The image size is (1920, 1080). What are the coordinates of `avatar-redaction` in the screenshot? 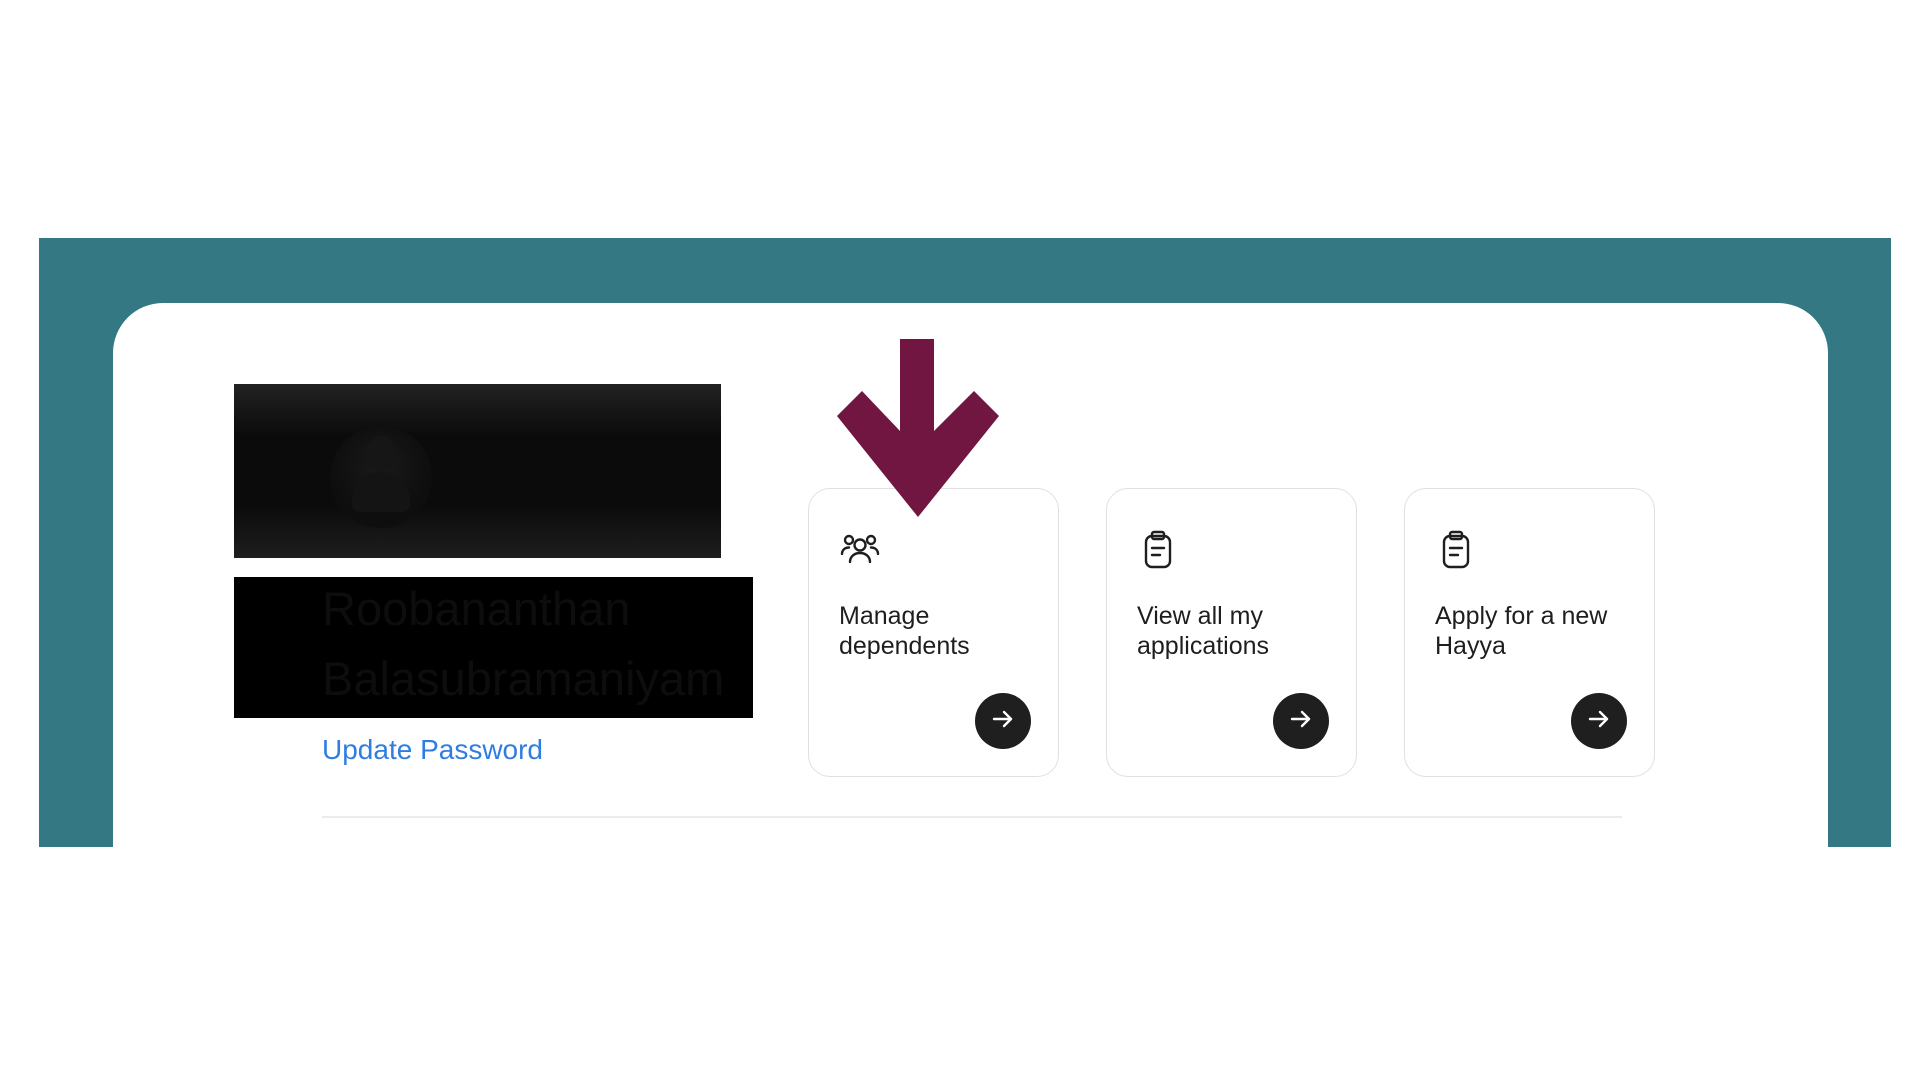 It's located at (477, 471).